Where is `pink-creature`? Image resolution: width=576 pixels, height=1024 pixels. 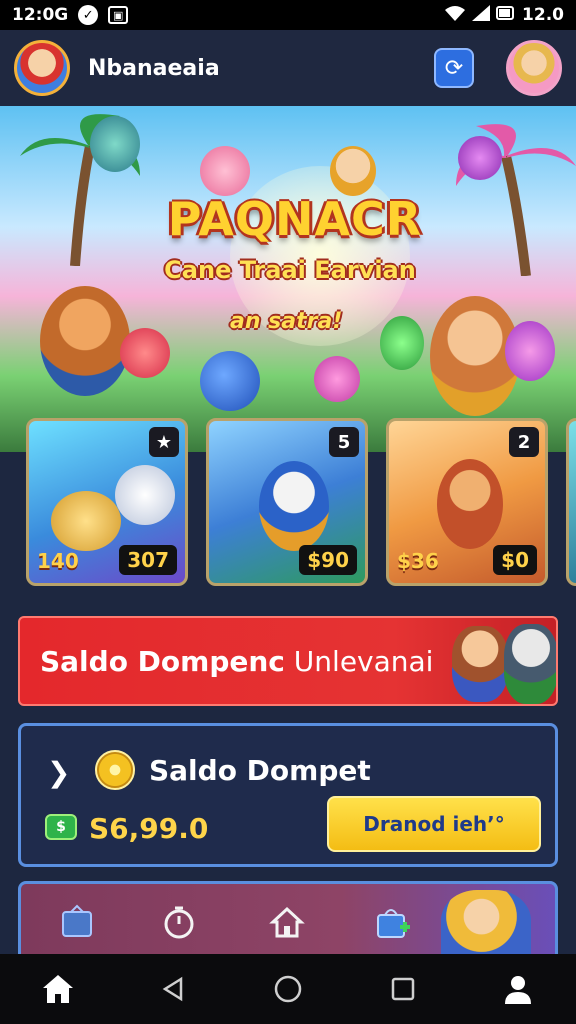 pink-creature is located at coordinates (337, 379).